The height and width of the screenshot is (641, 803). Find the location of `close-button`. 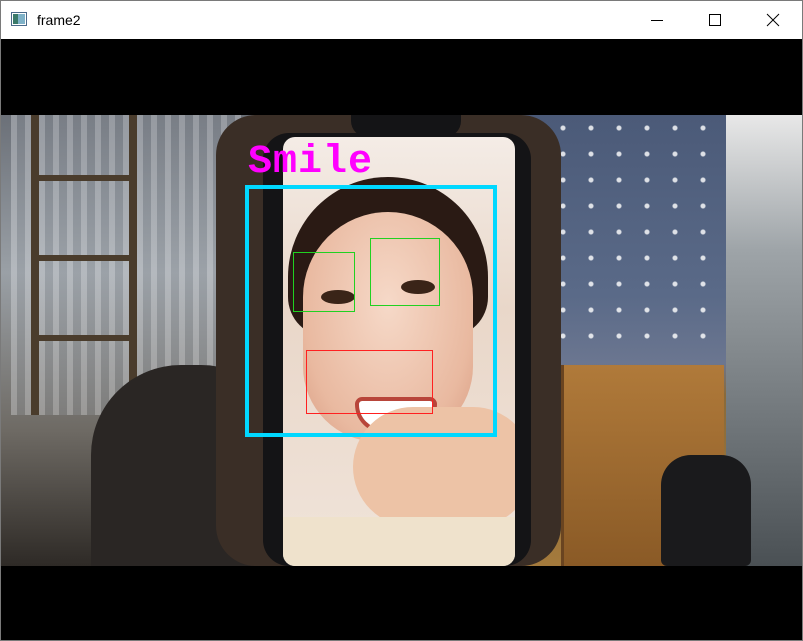

close-button is located at coordinates (773, 20).